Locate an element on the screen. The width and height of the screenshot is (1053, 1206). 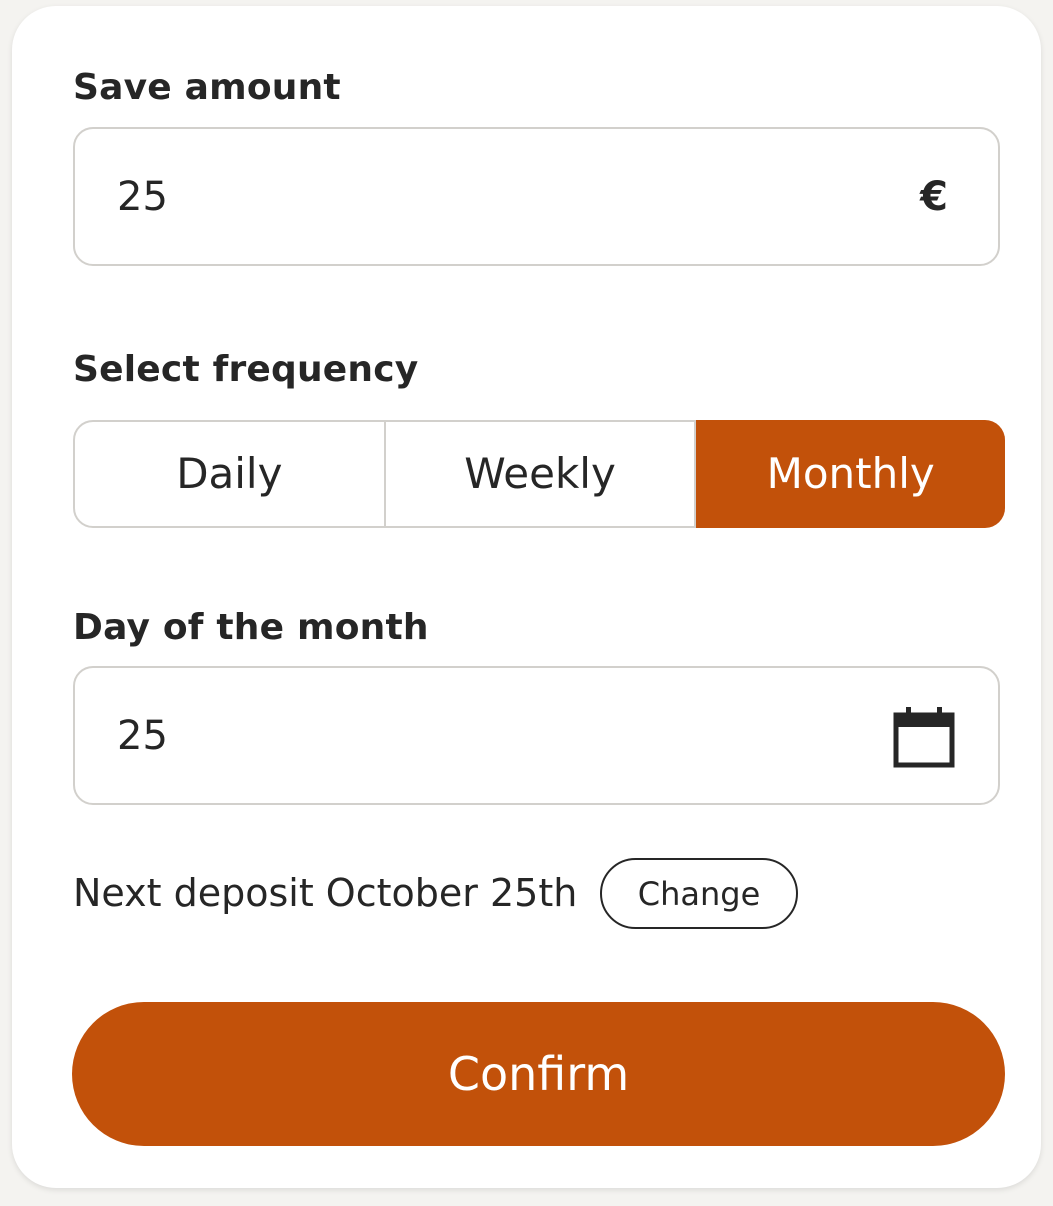
select-frequency-label: Select frequency is located at coordinates (246, 369).